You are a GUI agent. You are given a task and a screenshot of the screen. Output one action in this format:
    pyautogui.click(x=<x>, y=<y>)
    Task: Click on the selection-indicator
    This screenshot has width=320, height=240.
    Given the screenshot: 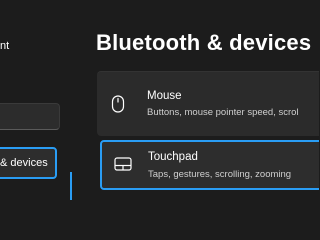 What is the action you would take?
    pyautogui.click(x=71, y=186)
    